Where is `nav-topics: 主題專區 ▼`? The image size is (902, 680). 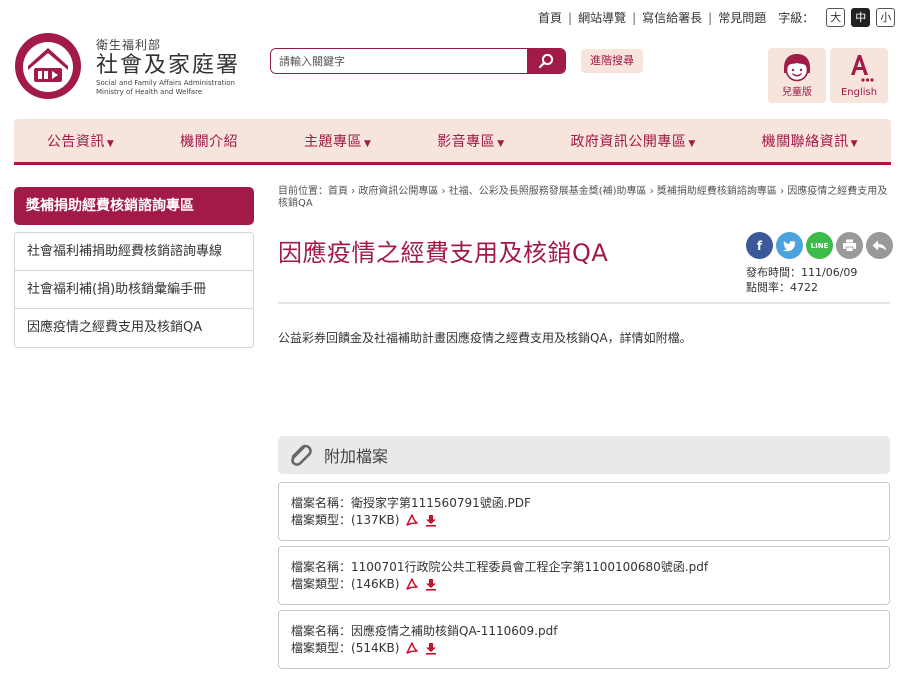
nav-topics: 主題專區 ▼ is located at coordinates (337, 141).